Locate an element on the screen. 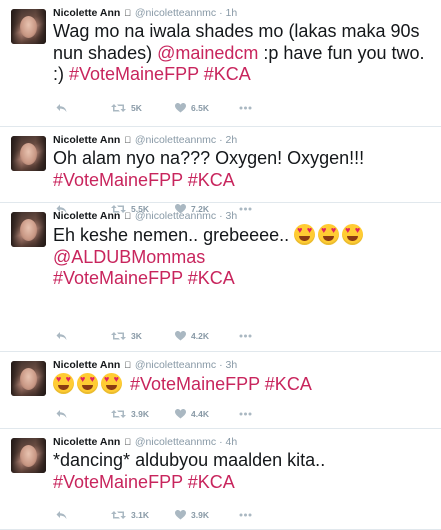 The height and width of the screenshot is (530, 441). like-count: 6.5K is located at coordinates (200, 108).